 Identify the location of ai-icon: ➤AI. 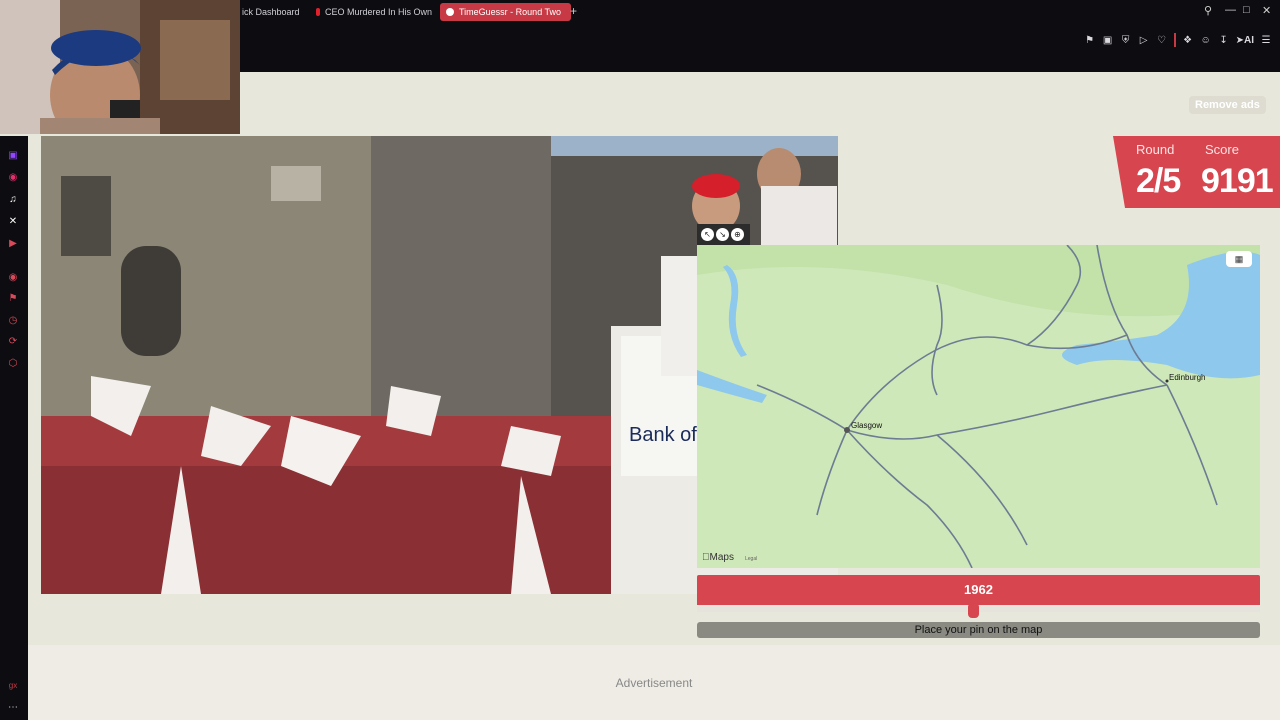
(1245, 40).